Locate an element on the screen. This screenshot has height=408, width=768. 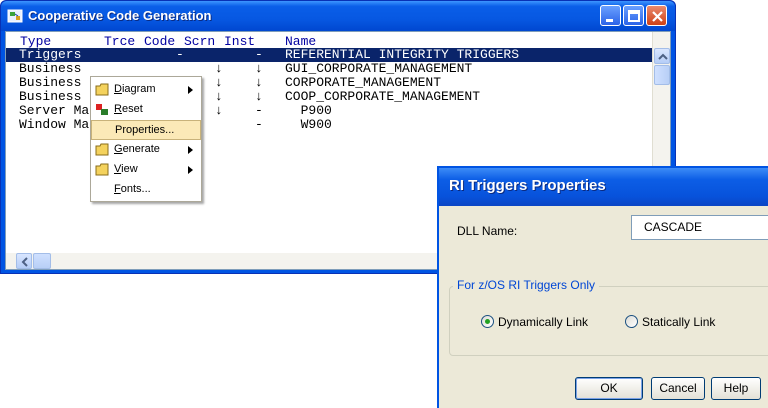
menu-item-label: Diagram is located at coordinates (135, 89).